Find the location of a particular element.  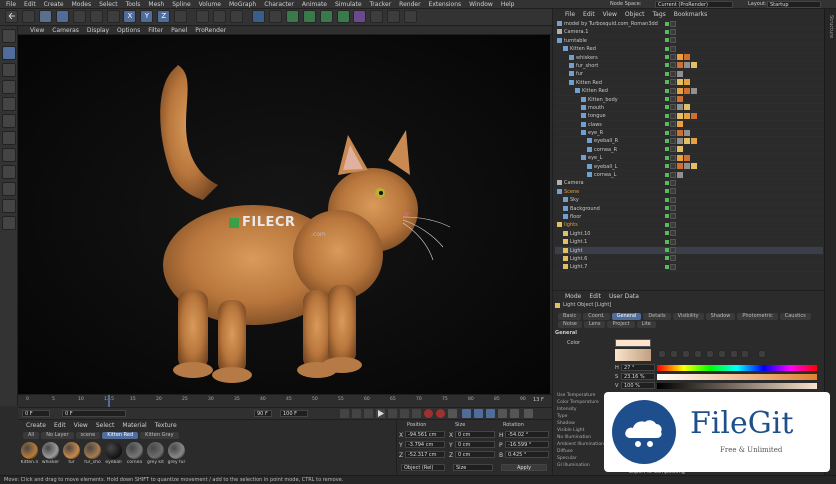

start-frame-field: 0 F is located at coordinates (36, 413).